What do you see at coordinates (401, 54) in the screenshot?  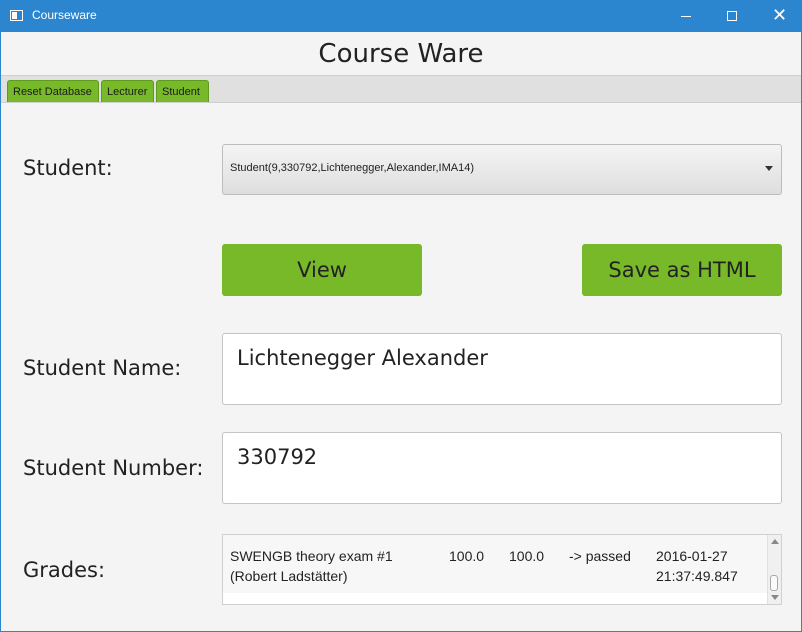 I see `page-title: Course Ware` at bounding box center [401, 54].